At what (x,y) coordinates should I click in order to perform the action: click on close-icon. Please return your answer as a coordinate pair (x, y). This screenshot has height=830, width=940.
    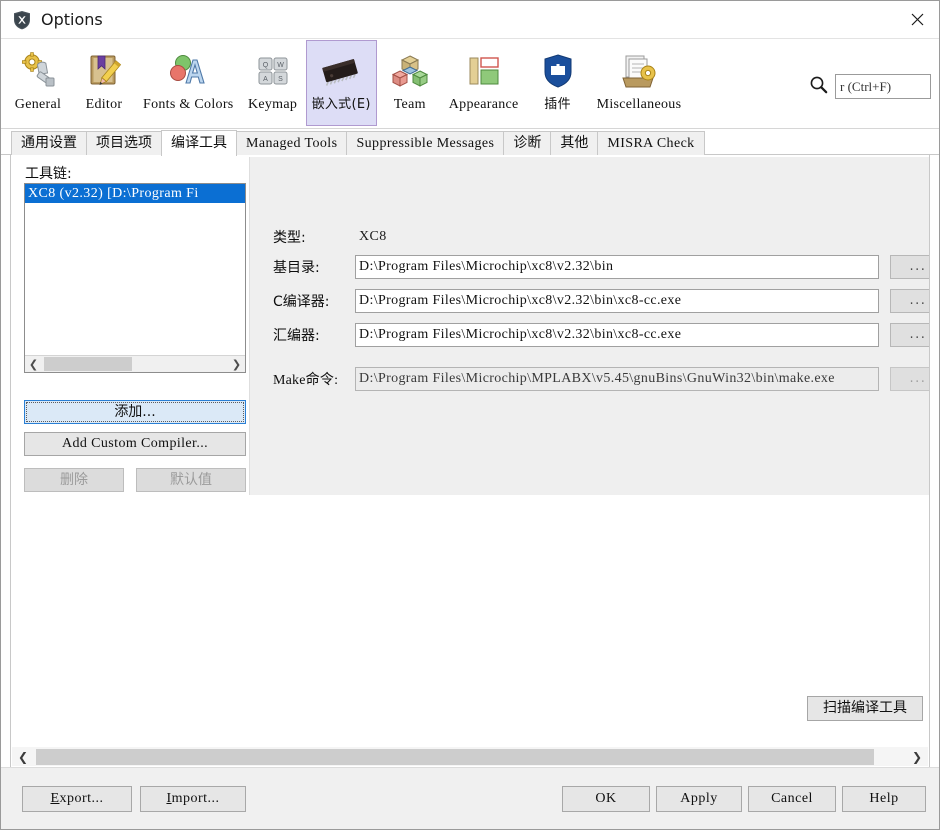
    Looking at the image, I should click on (917, 19).